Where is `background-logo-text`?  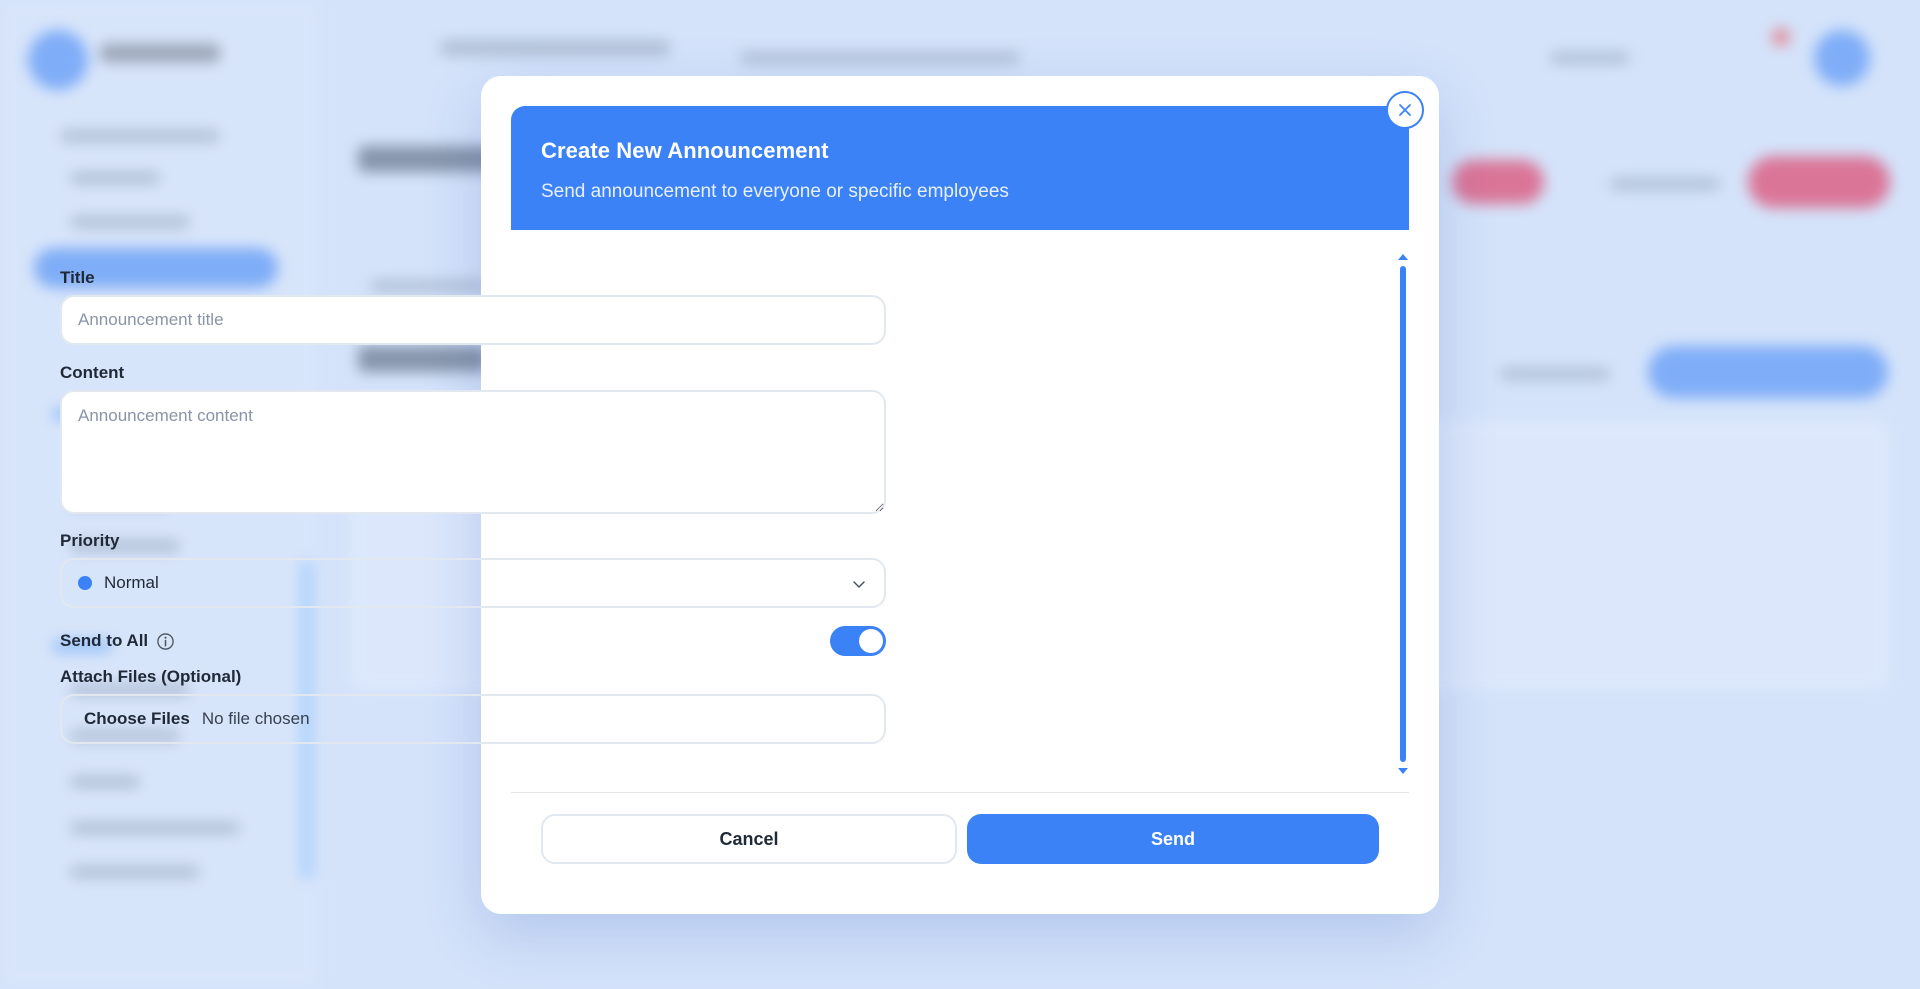
background-logo-text is located at coordinates (160, 53).